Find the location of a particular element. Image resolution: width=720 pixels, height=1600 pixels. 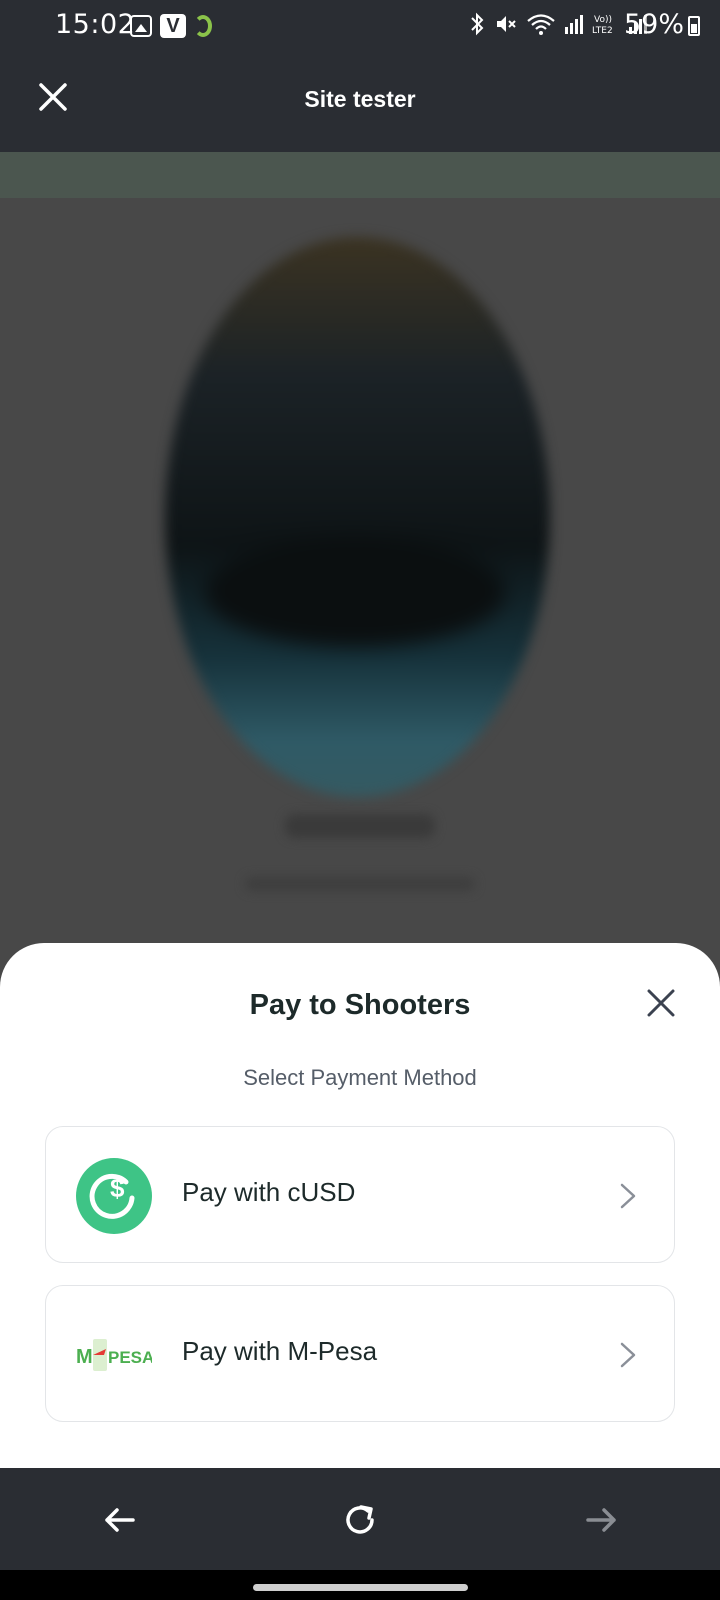

volte-icon: Vo)) LTE2 is located at coordinates (602, 25).